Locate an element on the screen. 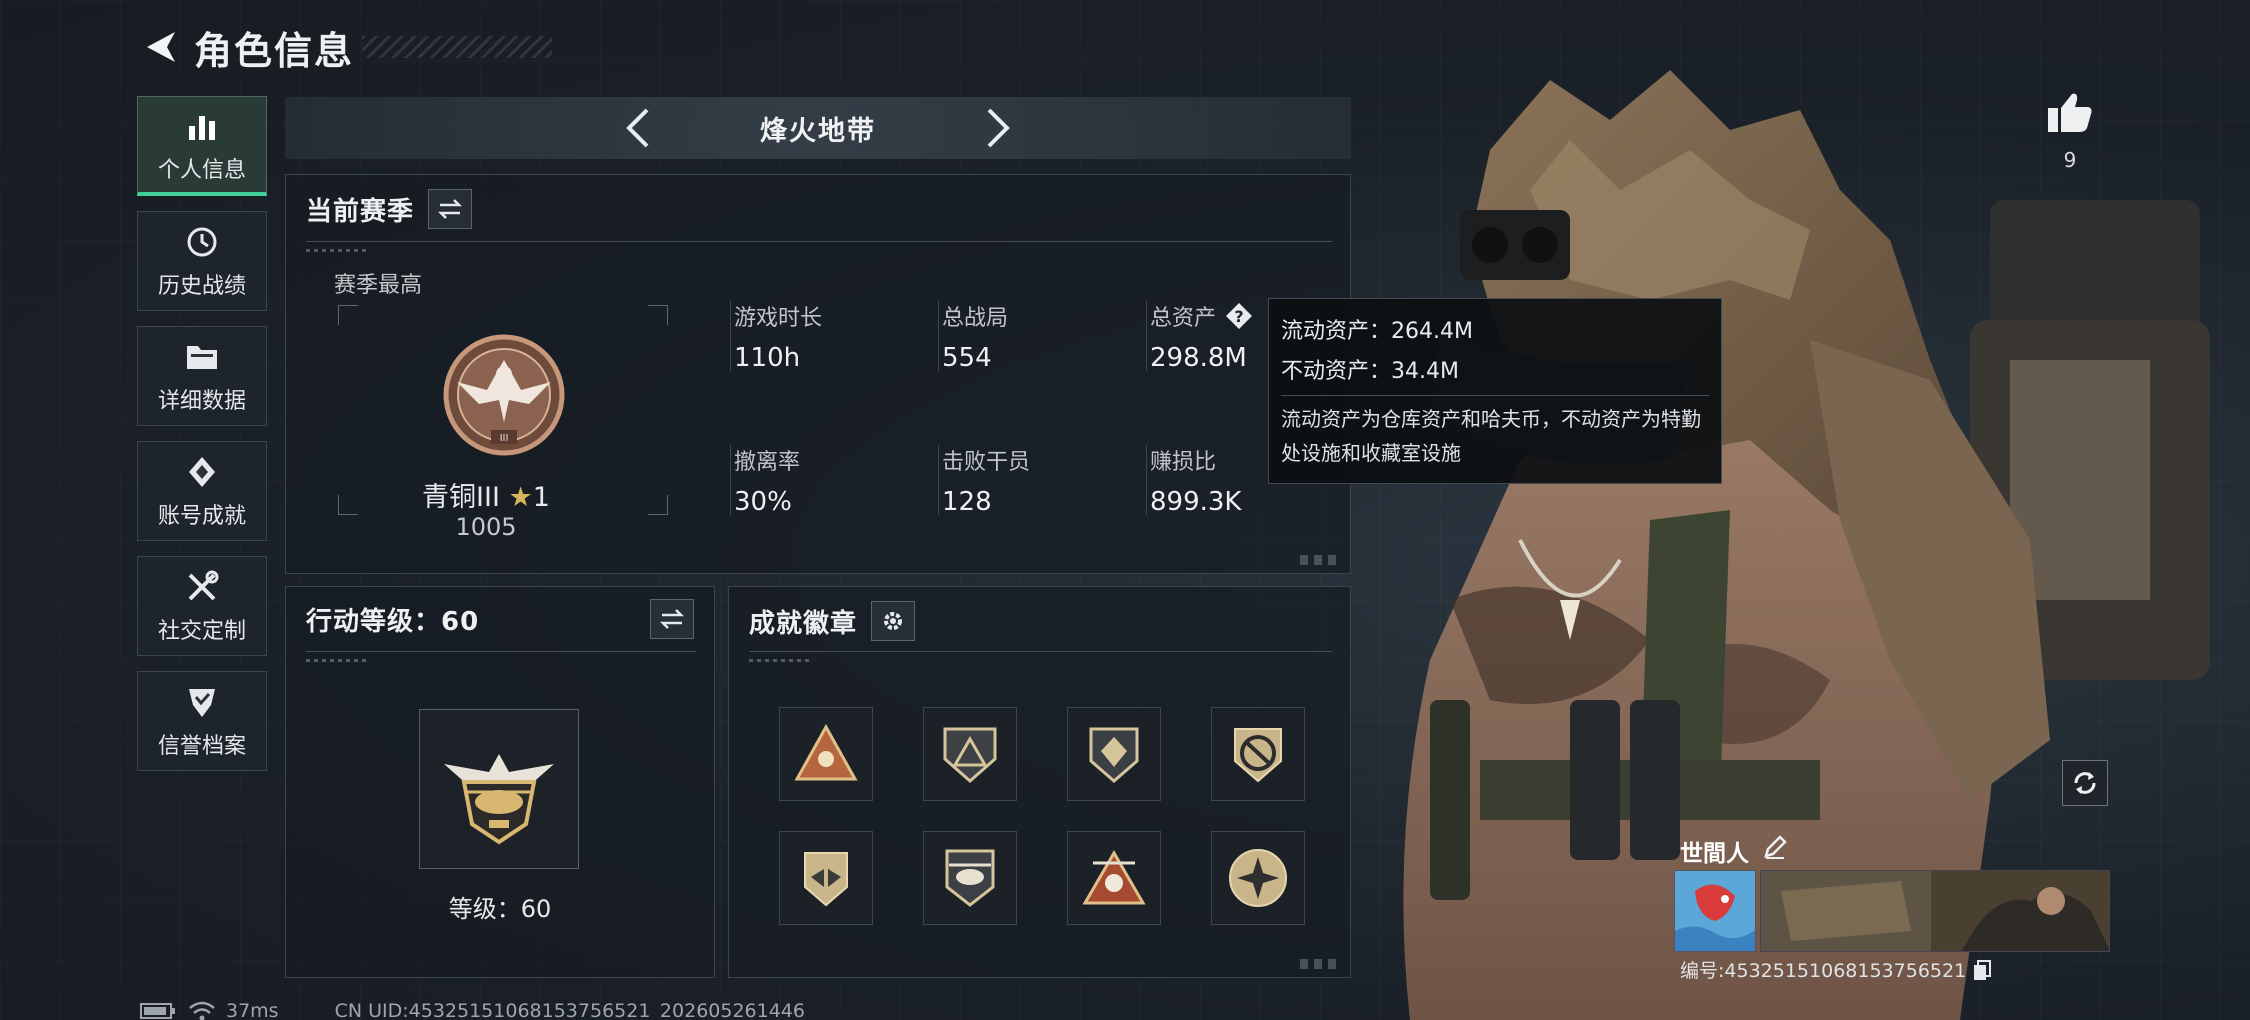 The image size is (2250, 1020). mode-next-button is located at coordinates (998, 128).